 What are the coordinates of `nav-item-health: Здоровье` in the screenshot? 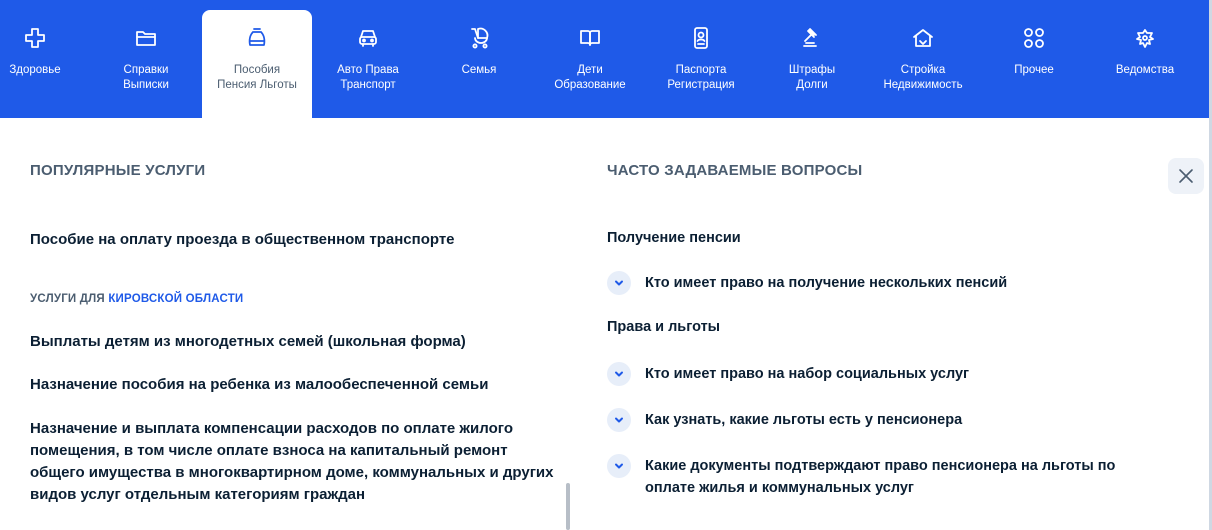 It's located at (45, 64).